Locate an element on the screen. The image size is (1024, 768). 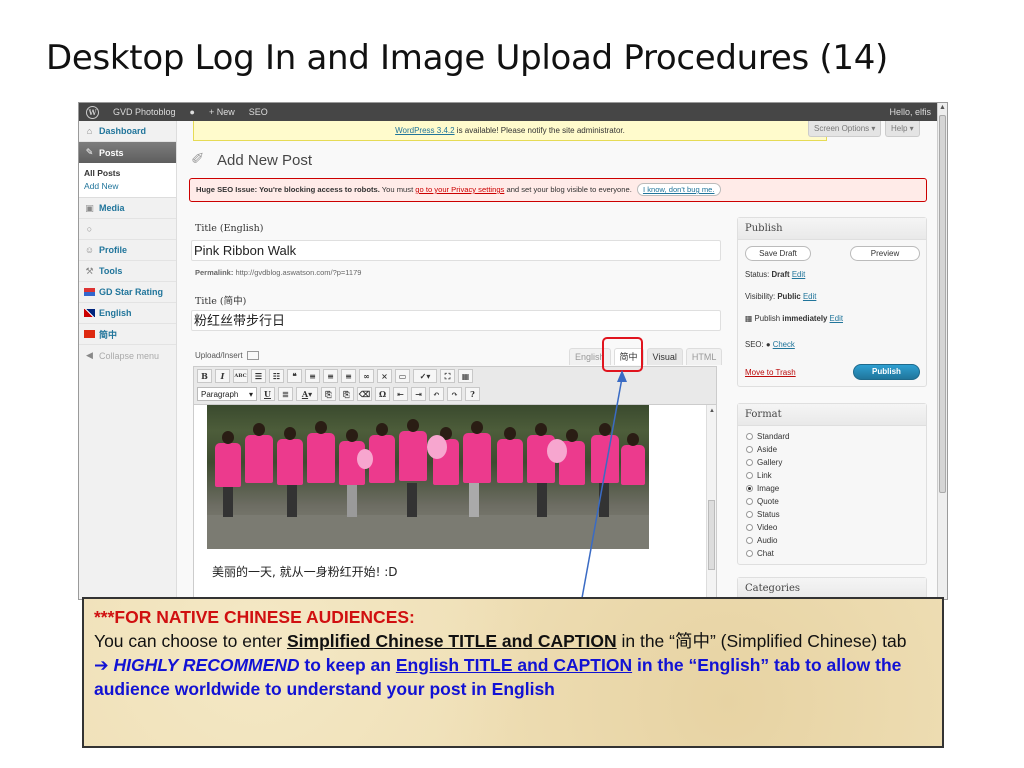
fullscreen-icon: ⛶ is located at coordinates (447, 376).